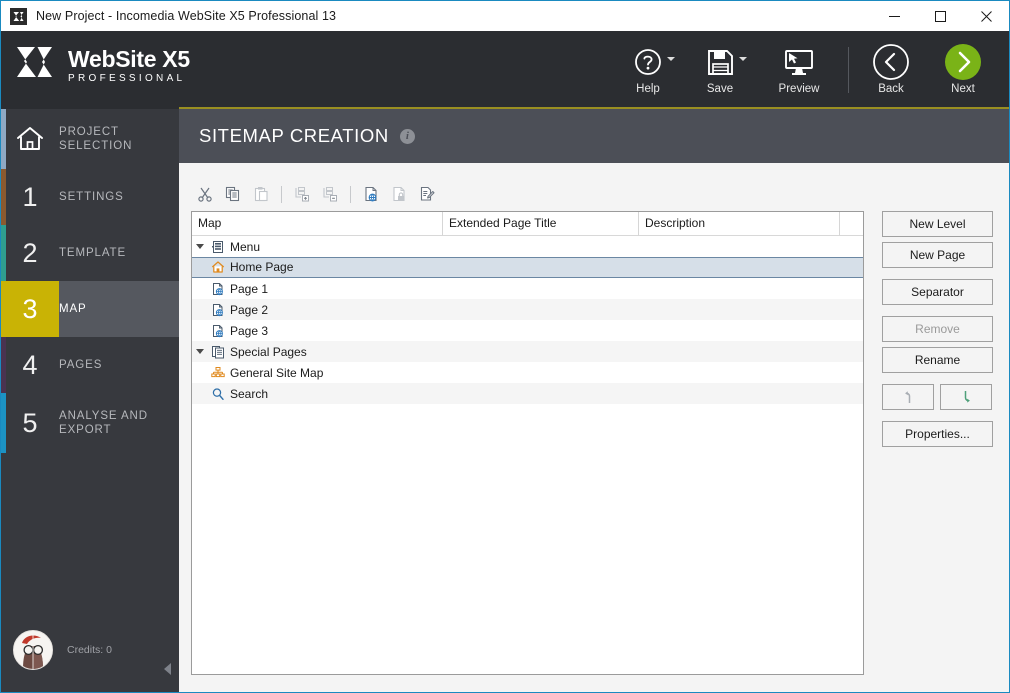 The width and height of the screenshot is (1010, 693). Describe the element at coordinates (527, 309) in the screenshot. I see `tree-row-page-2: Page 2` at that location.